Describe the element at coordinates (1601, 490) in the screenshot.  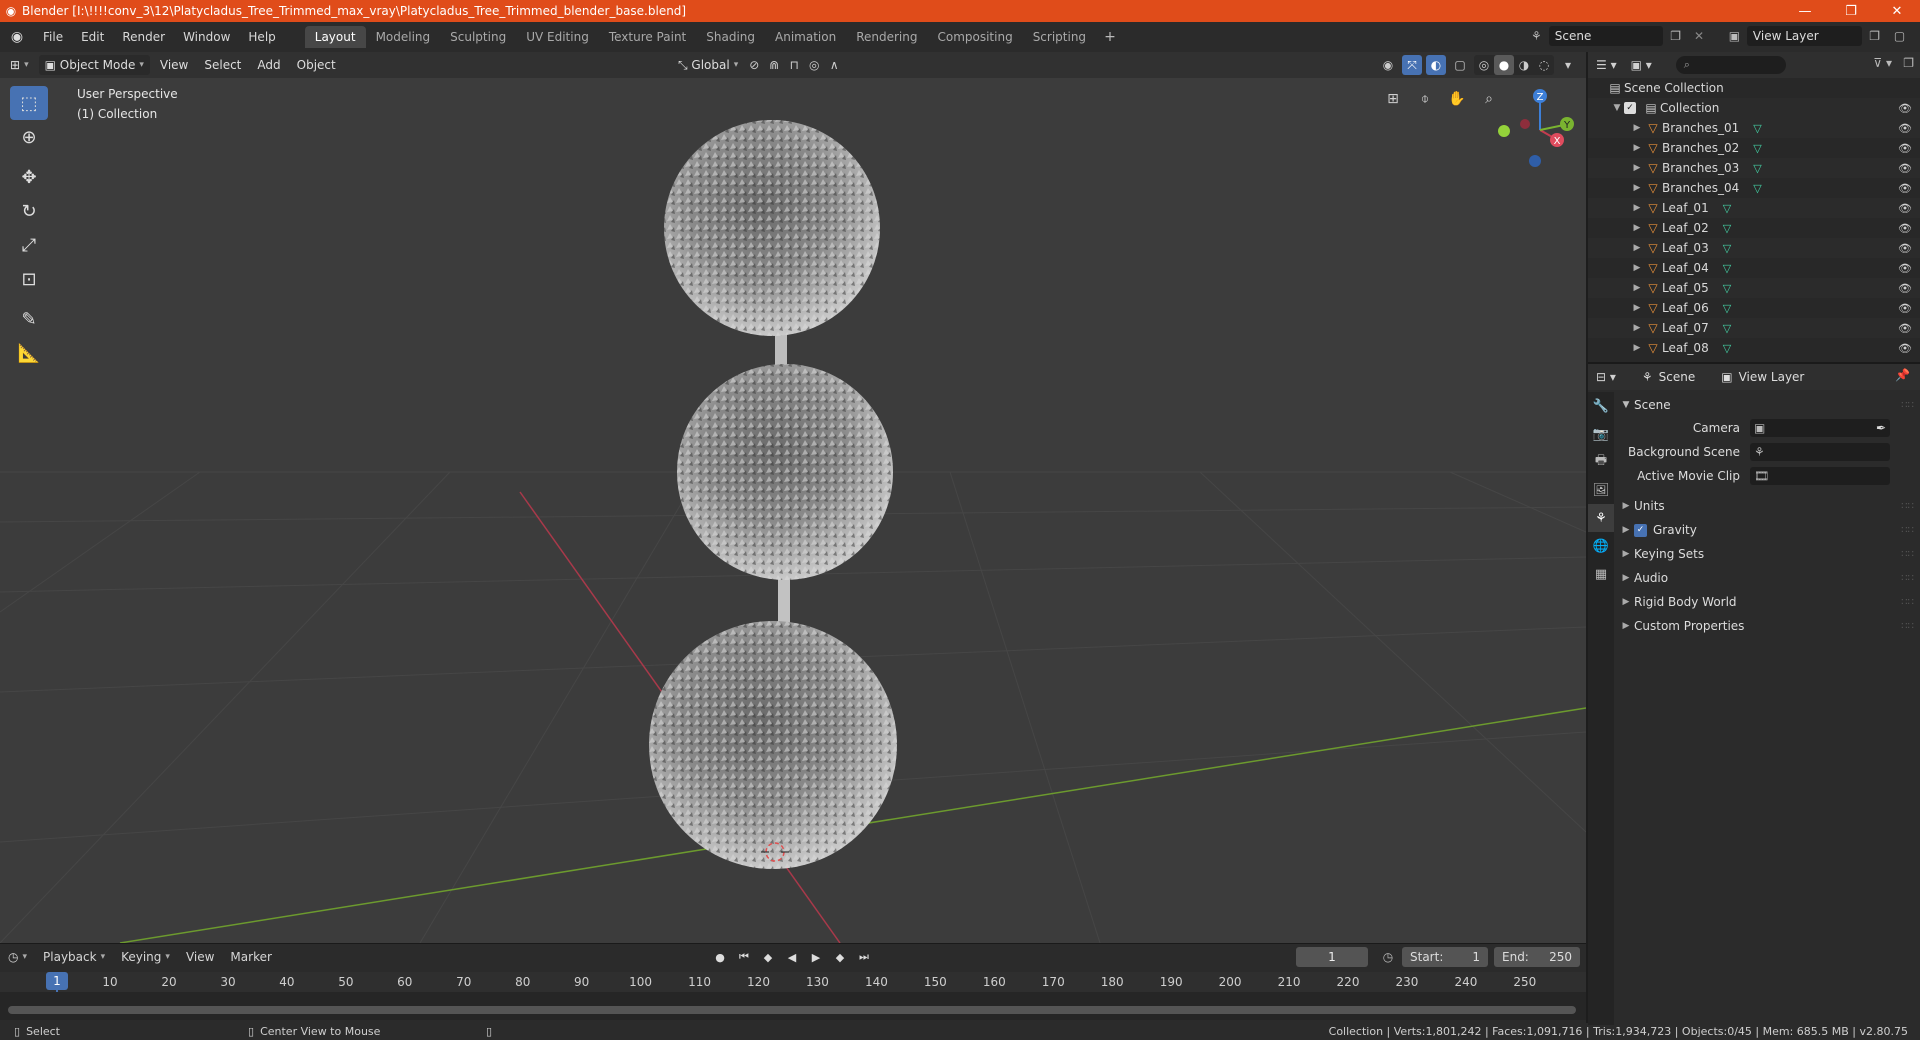
I see `view-layer-tab-icon: 🖼` at that location.